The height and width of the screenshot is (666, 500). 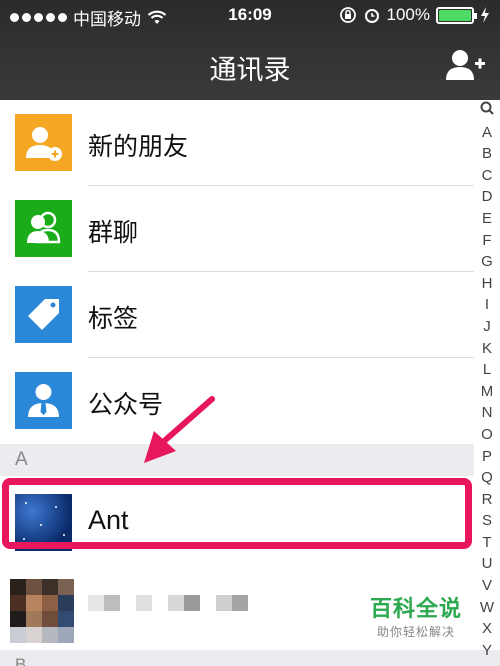 I want to click on index-letter: V, so click(x=487, y=586).